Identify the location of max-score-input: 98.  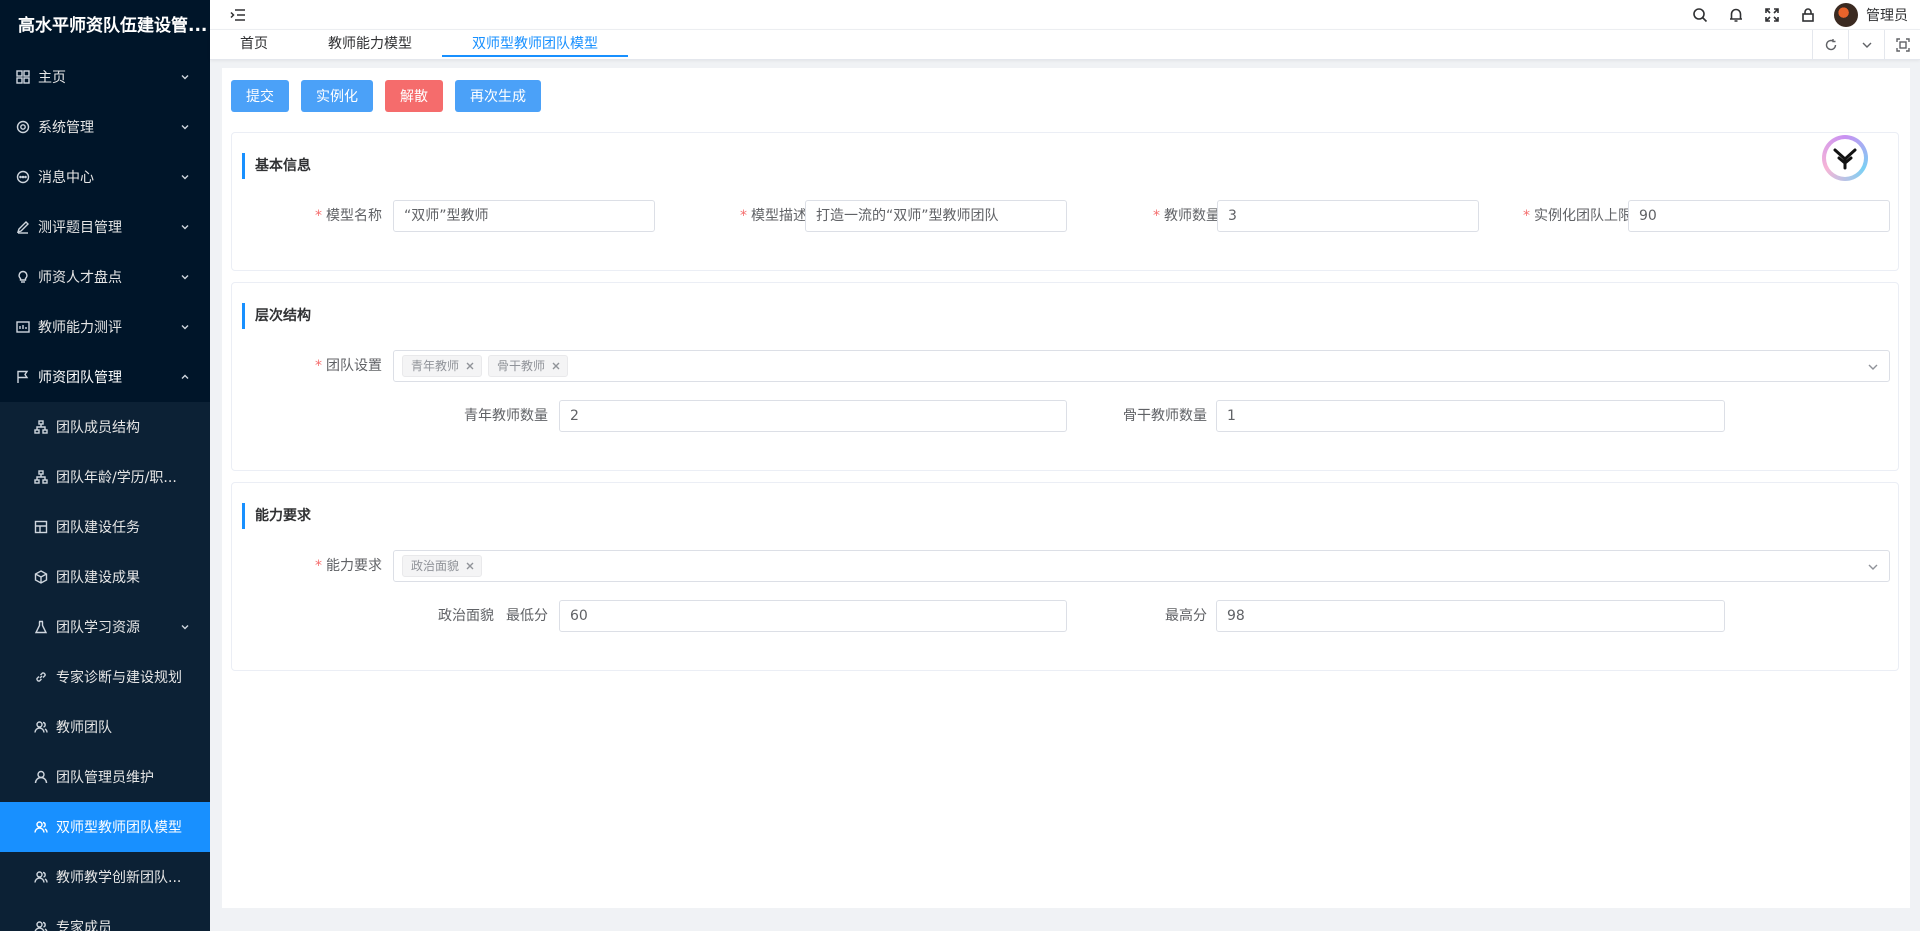
(1470, 616).